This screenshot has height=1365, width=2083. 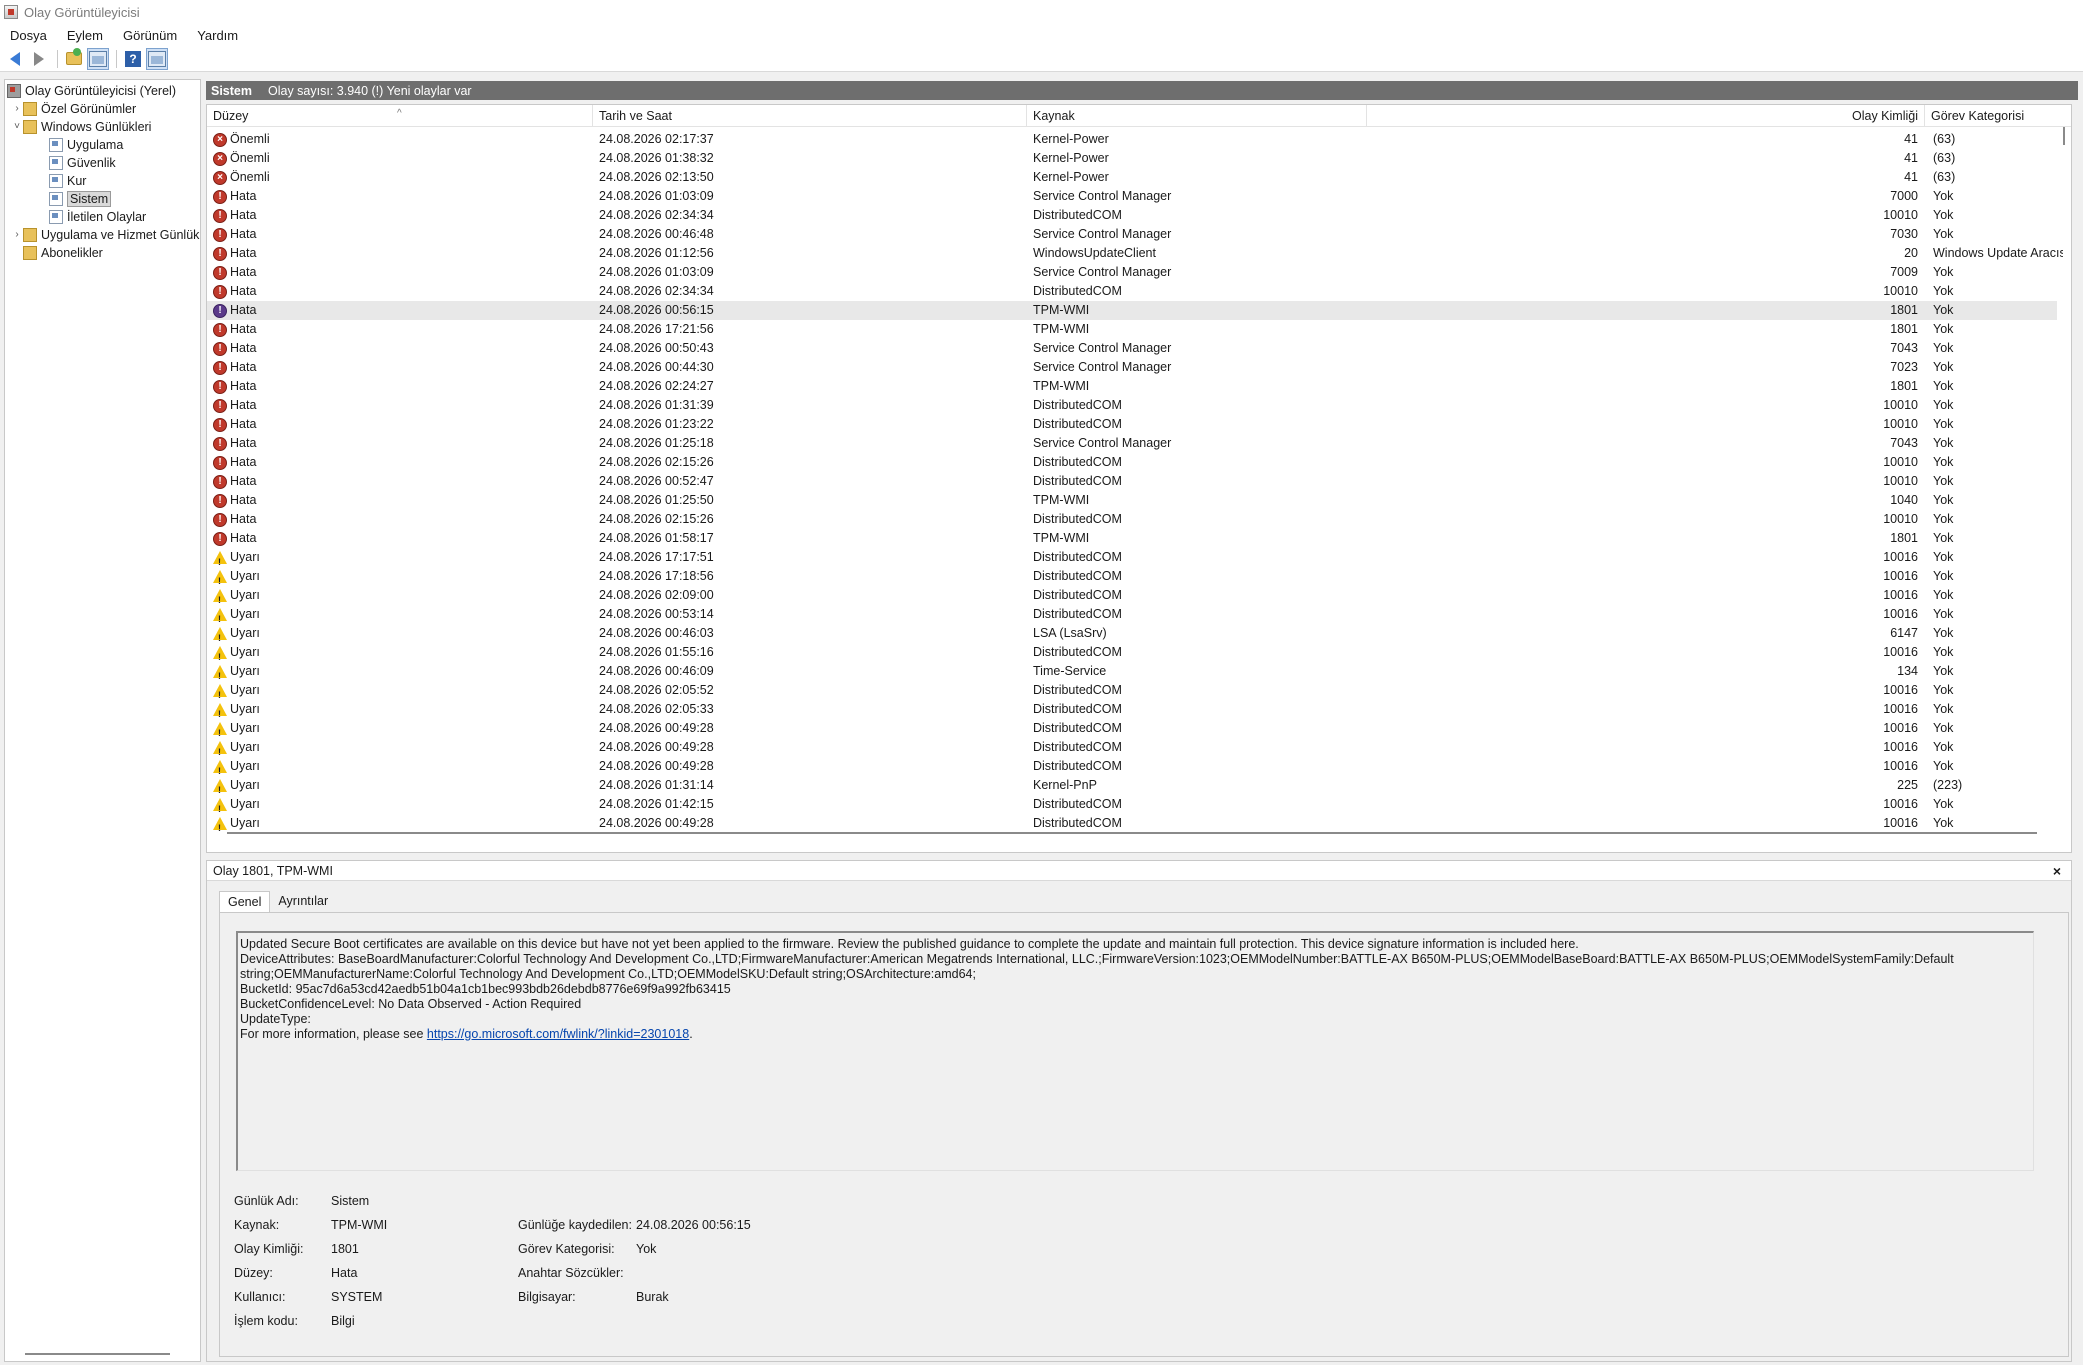 What do you see at coordinates (1904, 500) in the screenshot?
I see `event-id-cell: 1040` at bounding box center [1904, 500].